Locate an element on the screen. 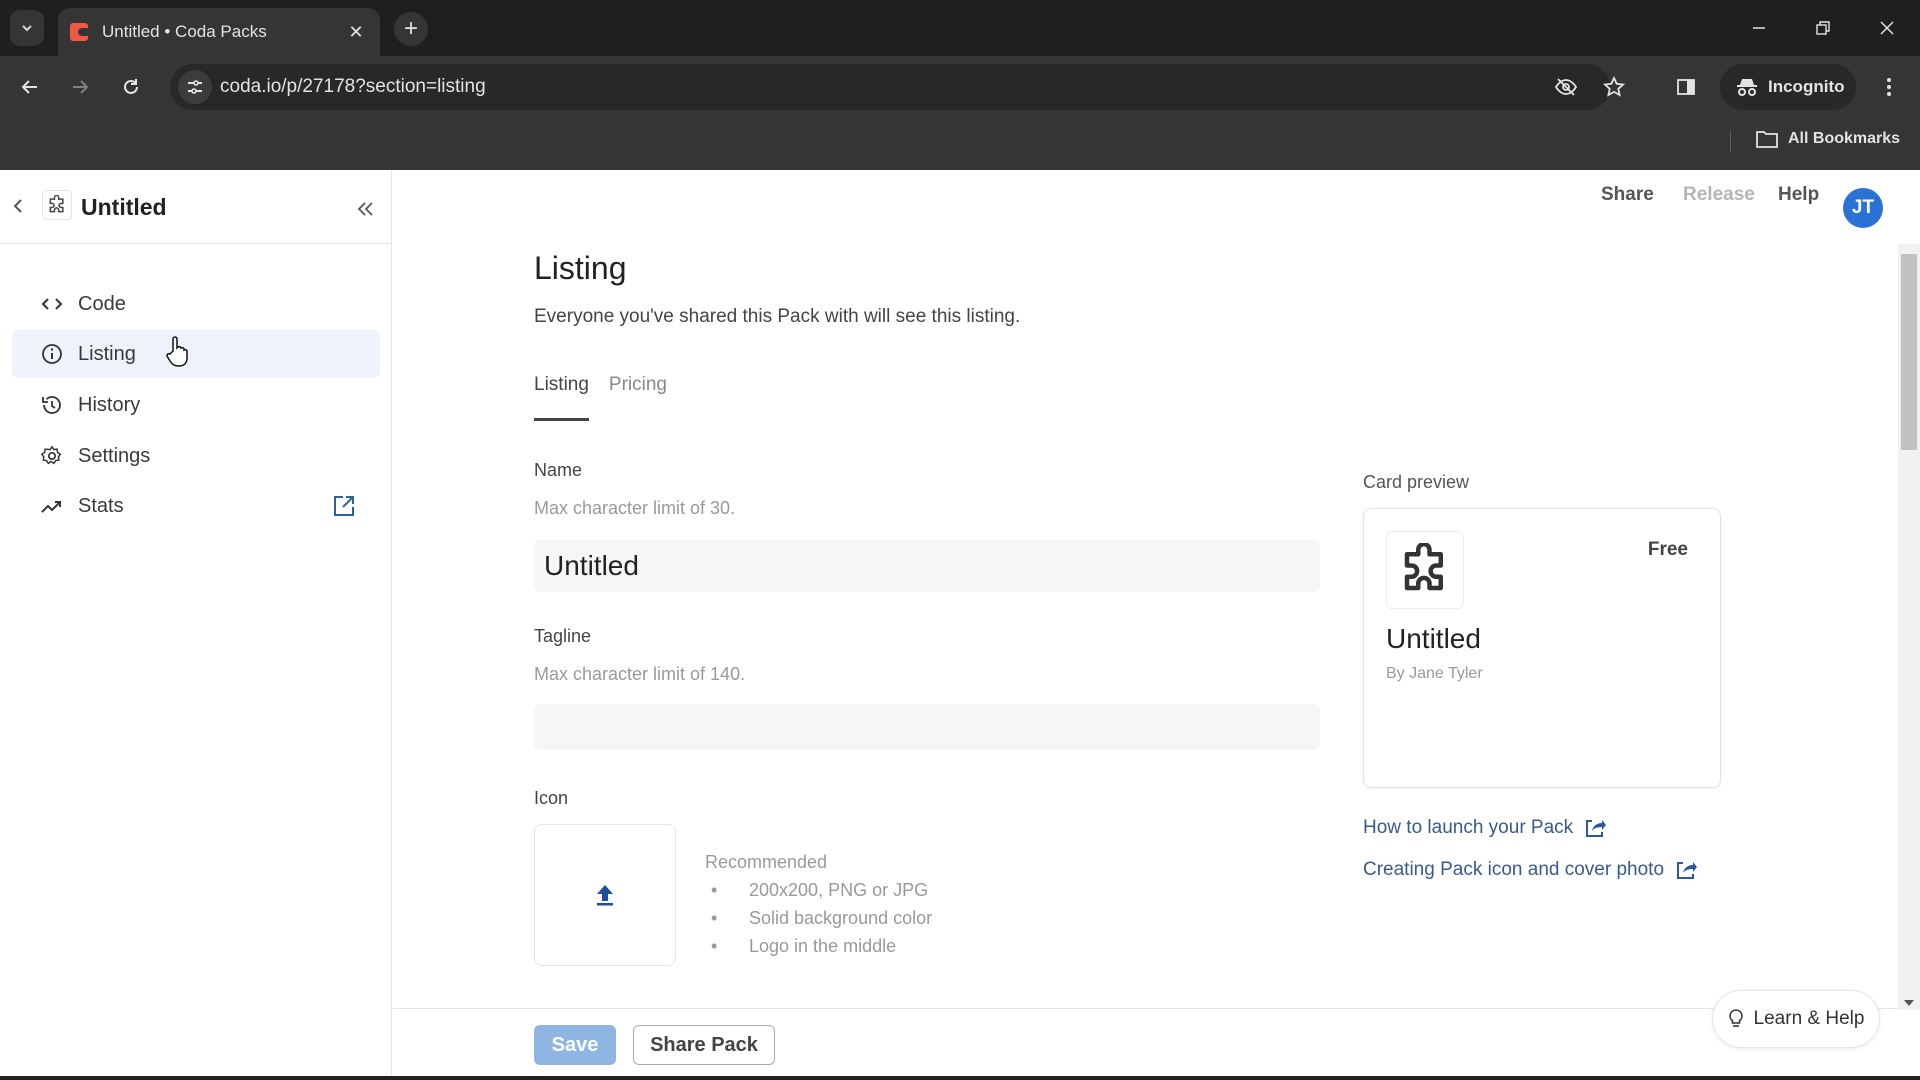 This screenshot has width=1920, height=1080. arrow-right-icon is located at coordinates (81, 87).